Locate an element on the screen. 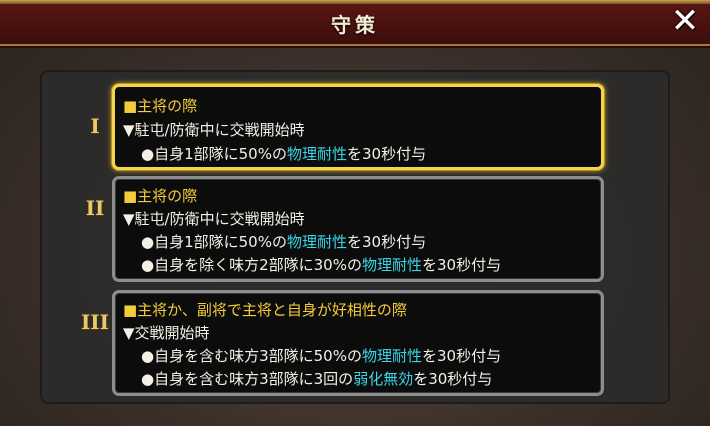 Image resolution: width=710 pixels, height=426 pixels. effect-text: ●自身を含む味方3部隊に3回の is located at coordinates (247, 379).